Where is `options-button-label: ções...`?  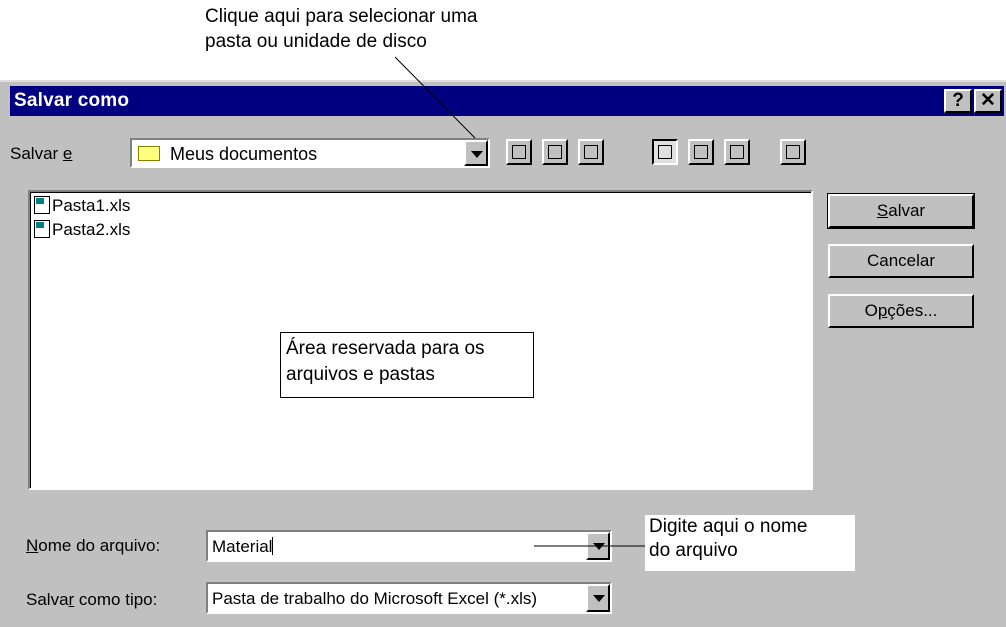
options-button-label: ções... is located at coordinates (912, 310).